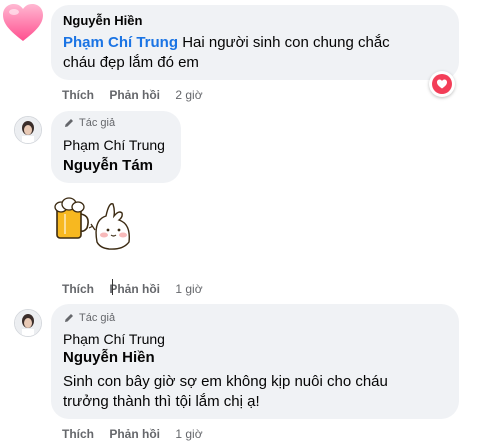  I want to click on mention-link: Phạm Chí Trung, so click(120, 42).